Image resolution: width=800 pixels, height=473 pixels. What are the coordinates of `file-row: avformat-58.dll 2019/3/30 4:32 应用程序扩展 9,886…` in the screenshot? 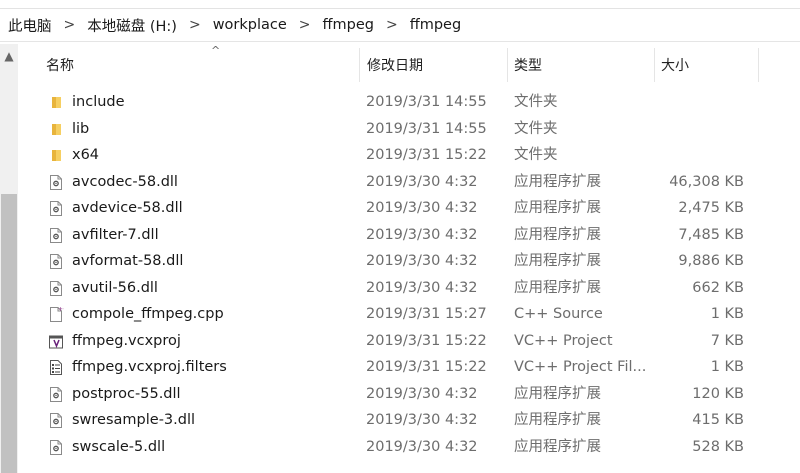 It's located at (409, 261).